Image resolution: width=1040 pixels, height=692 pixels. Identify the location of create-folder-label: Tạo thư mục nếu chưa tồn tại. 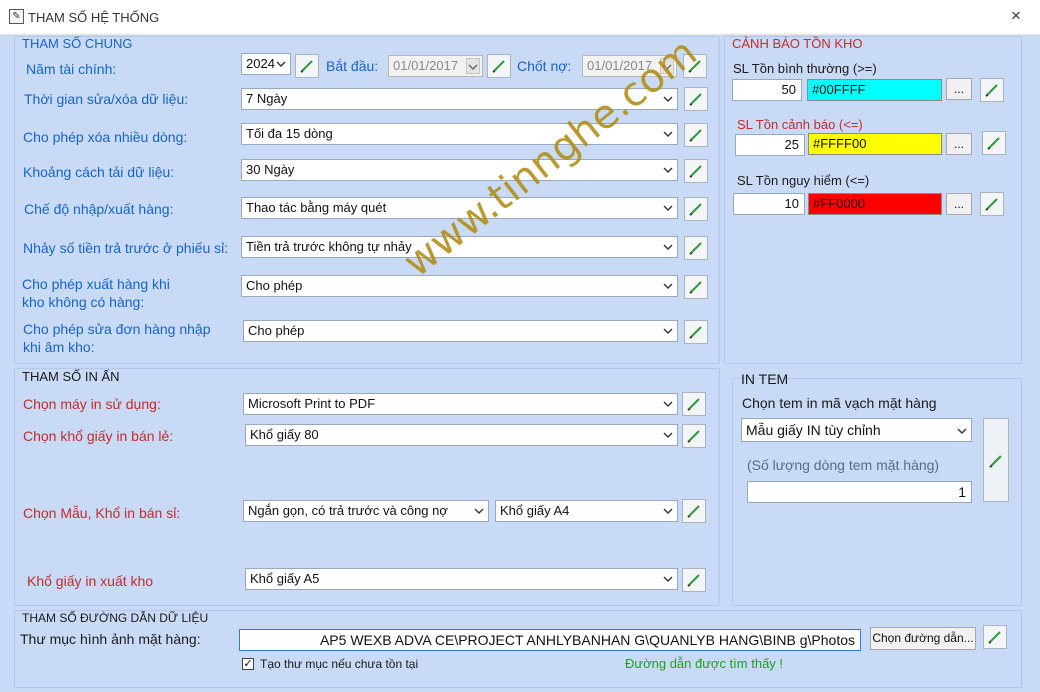
(339, 664).